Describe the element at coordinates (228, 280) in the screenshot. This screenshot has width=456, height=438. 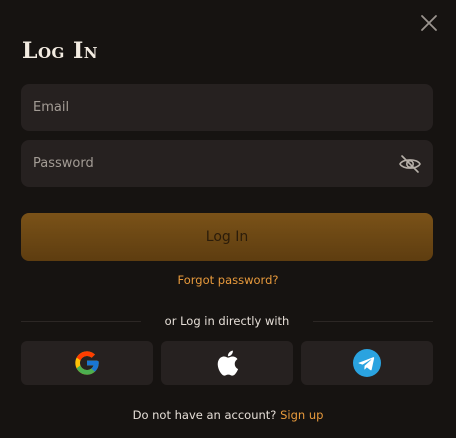
I see `forgot-password-link: Forgot password?` at that location.